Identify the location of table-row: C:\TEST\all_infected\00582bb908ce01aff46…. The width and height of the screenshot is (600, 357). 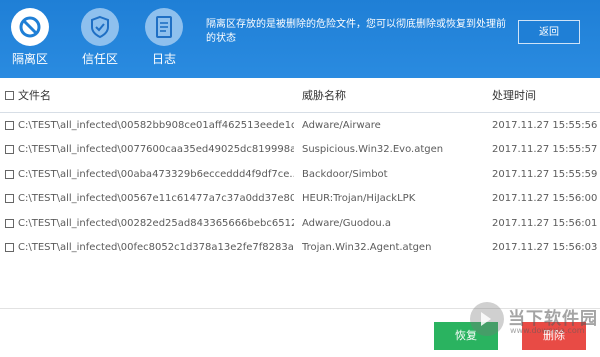
(300, 125).